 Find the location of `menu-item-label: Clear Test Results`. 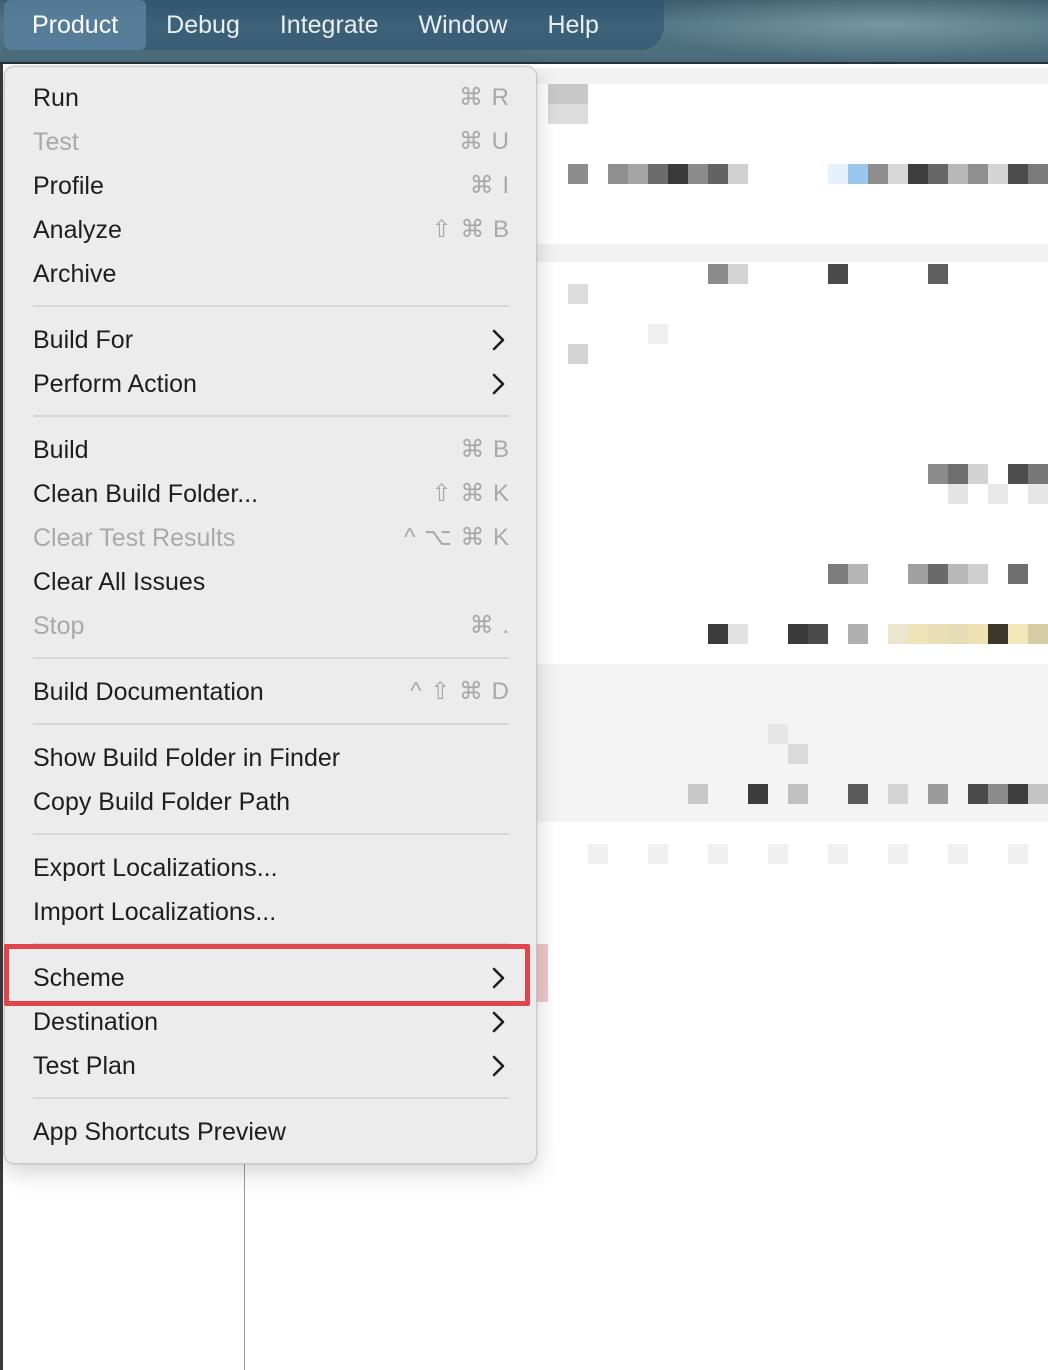

menu-item-label: Clear Test Results is located at coordinates (134, 538).